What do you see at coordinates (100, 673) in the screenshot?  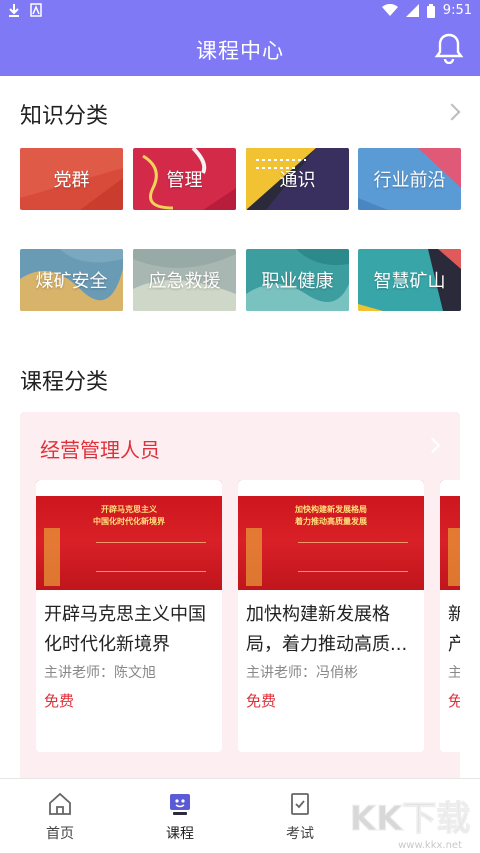 I see `course-teacher: 主讲老师：陈文旭` at bounding box center [100, 673].